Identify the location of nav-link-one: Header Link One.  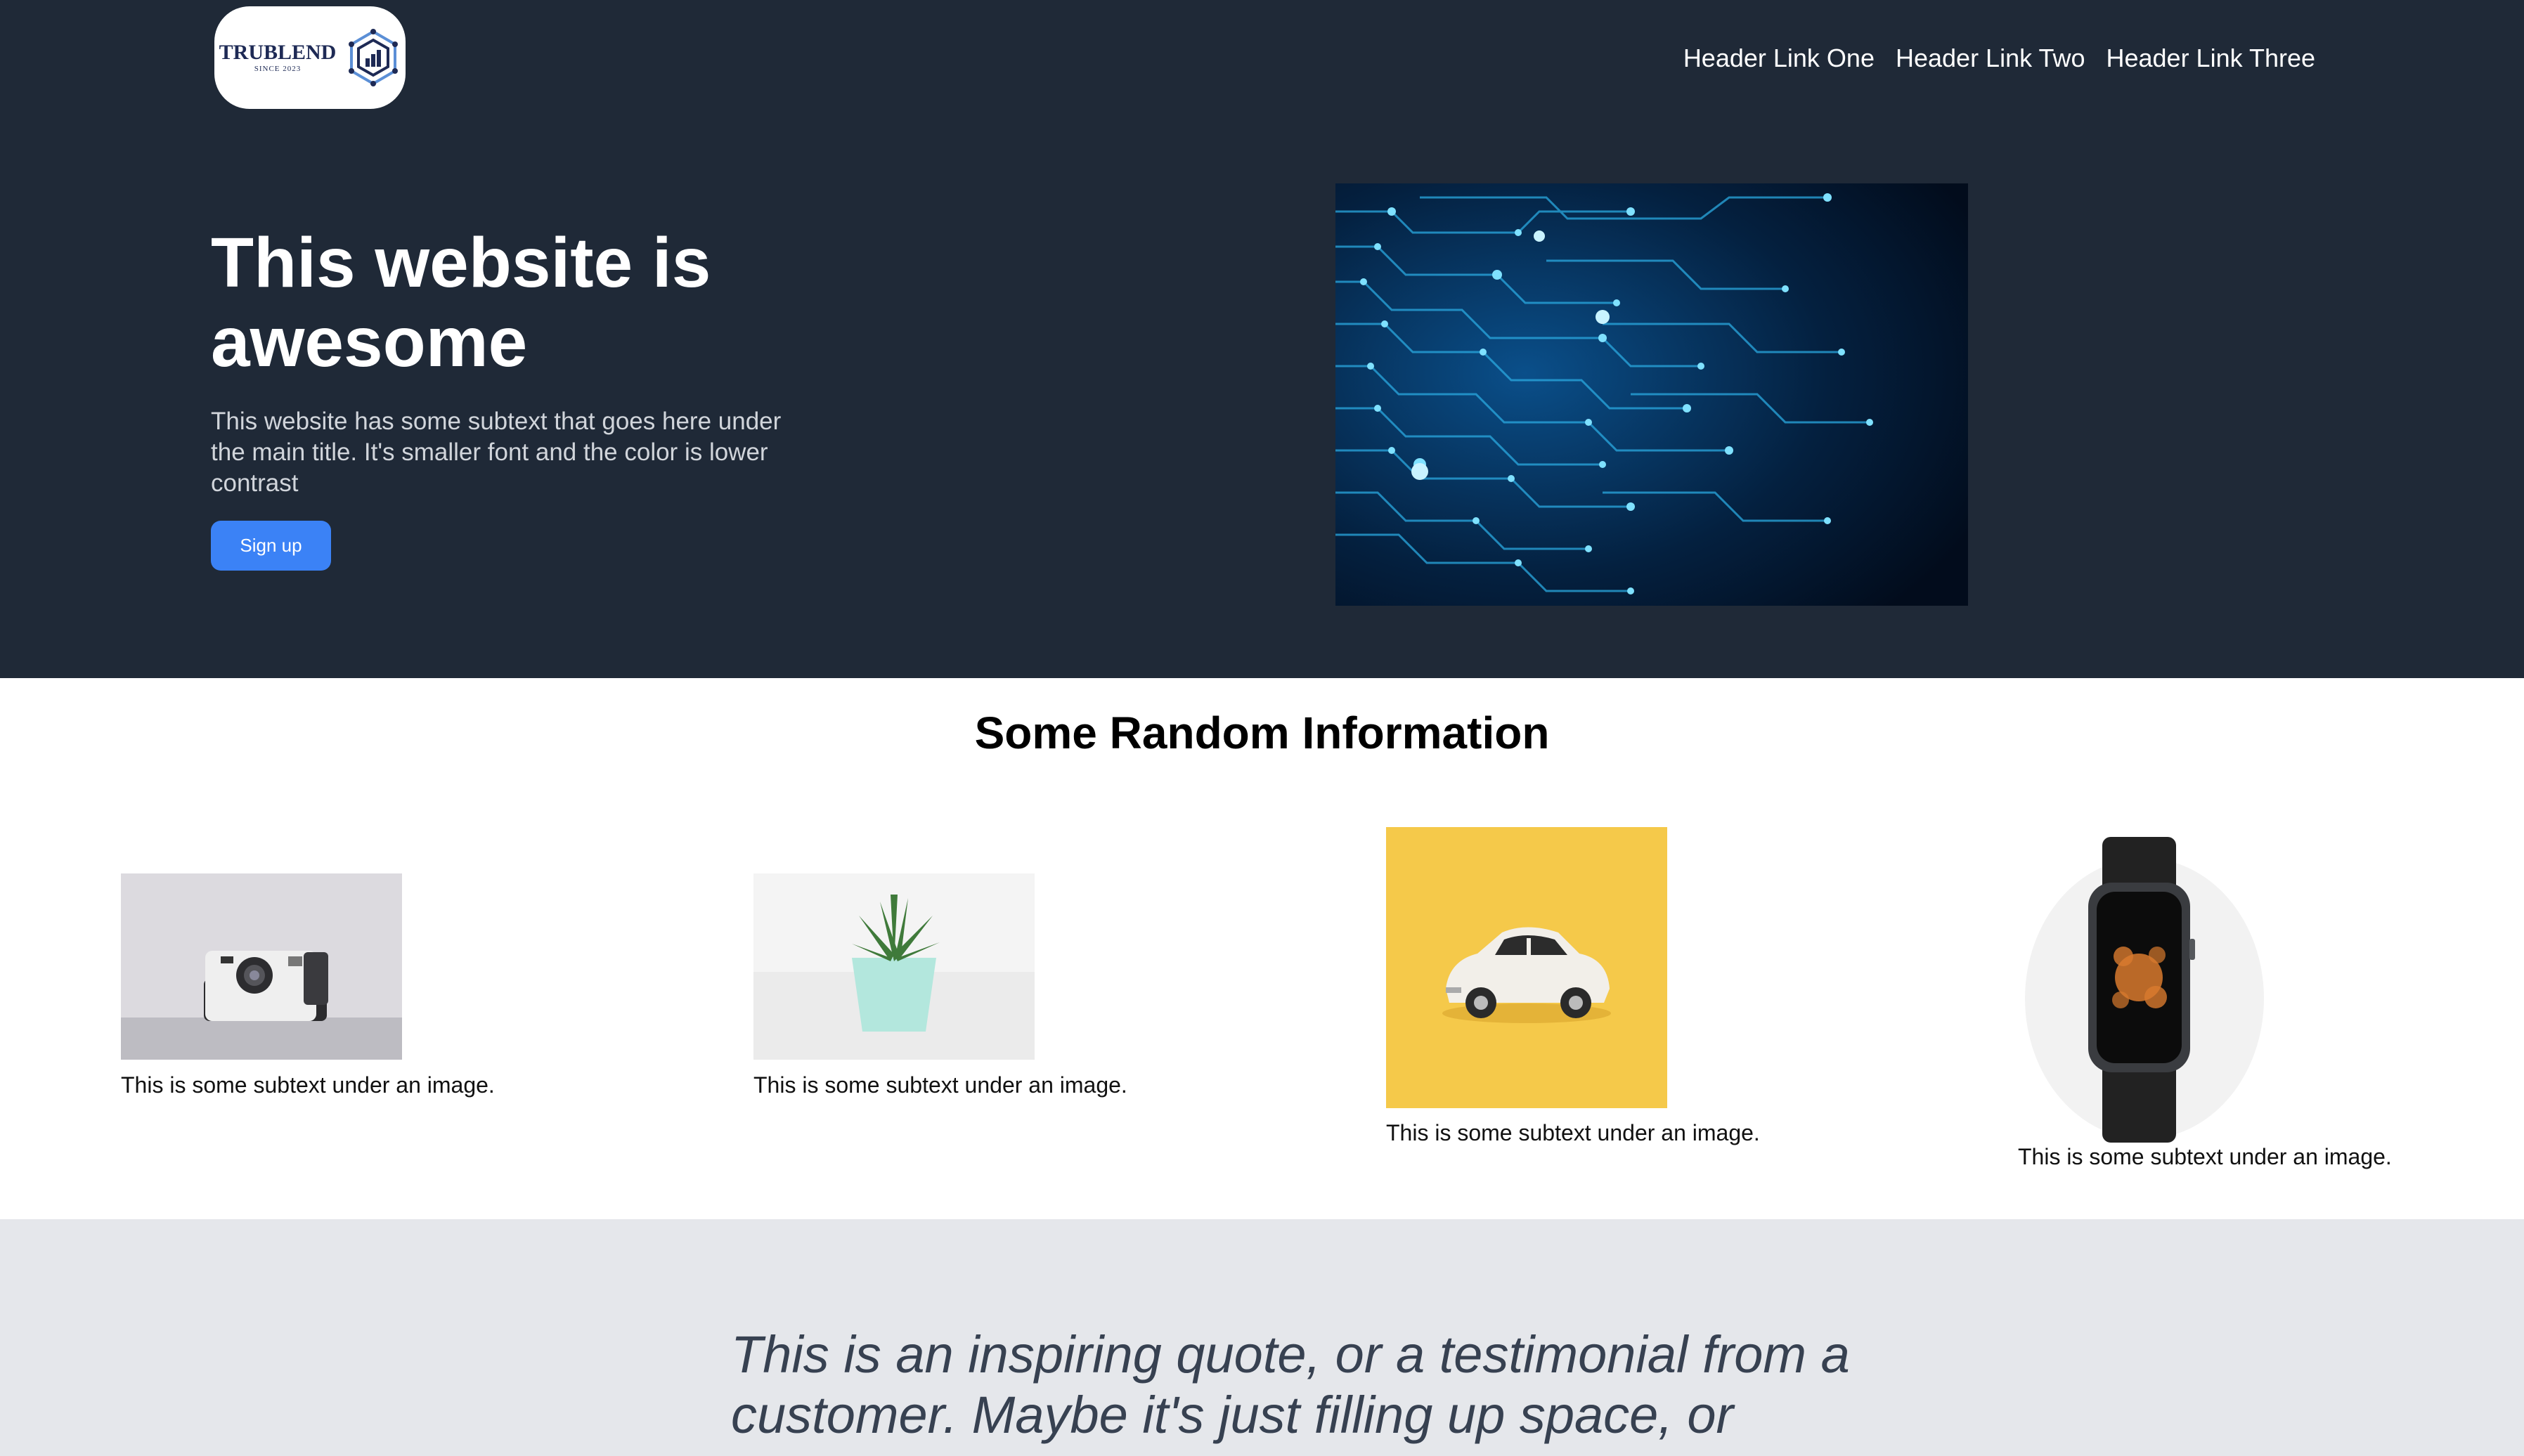
(1779, 58).